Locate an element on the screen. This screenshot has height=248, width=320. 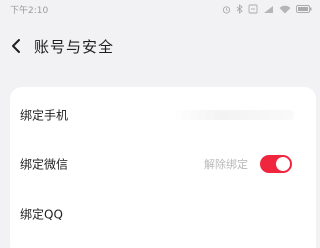
battery-saver-icon is located at coordinates (253, 9).